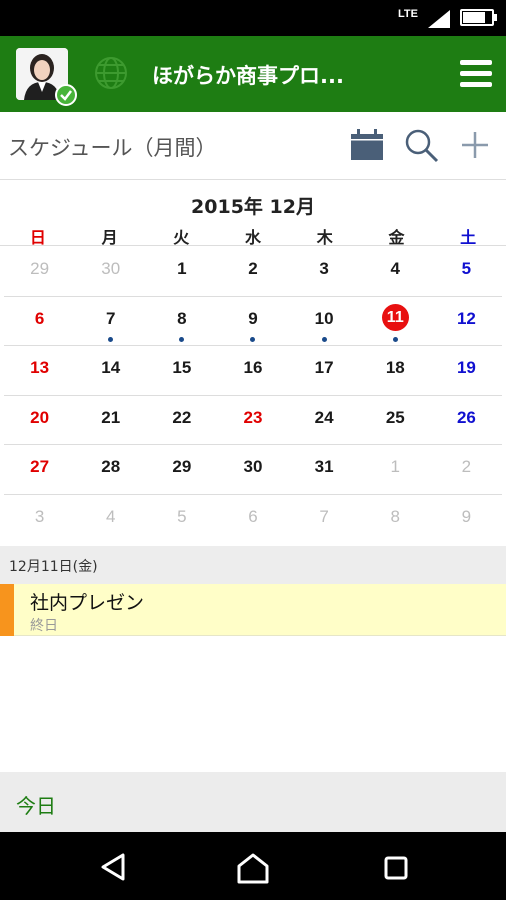 This screenshot has width=506, height=900. I want to click on home-icon, so click(253, 868).